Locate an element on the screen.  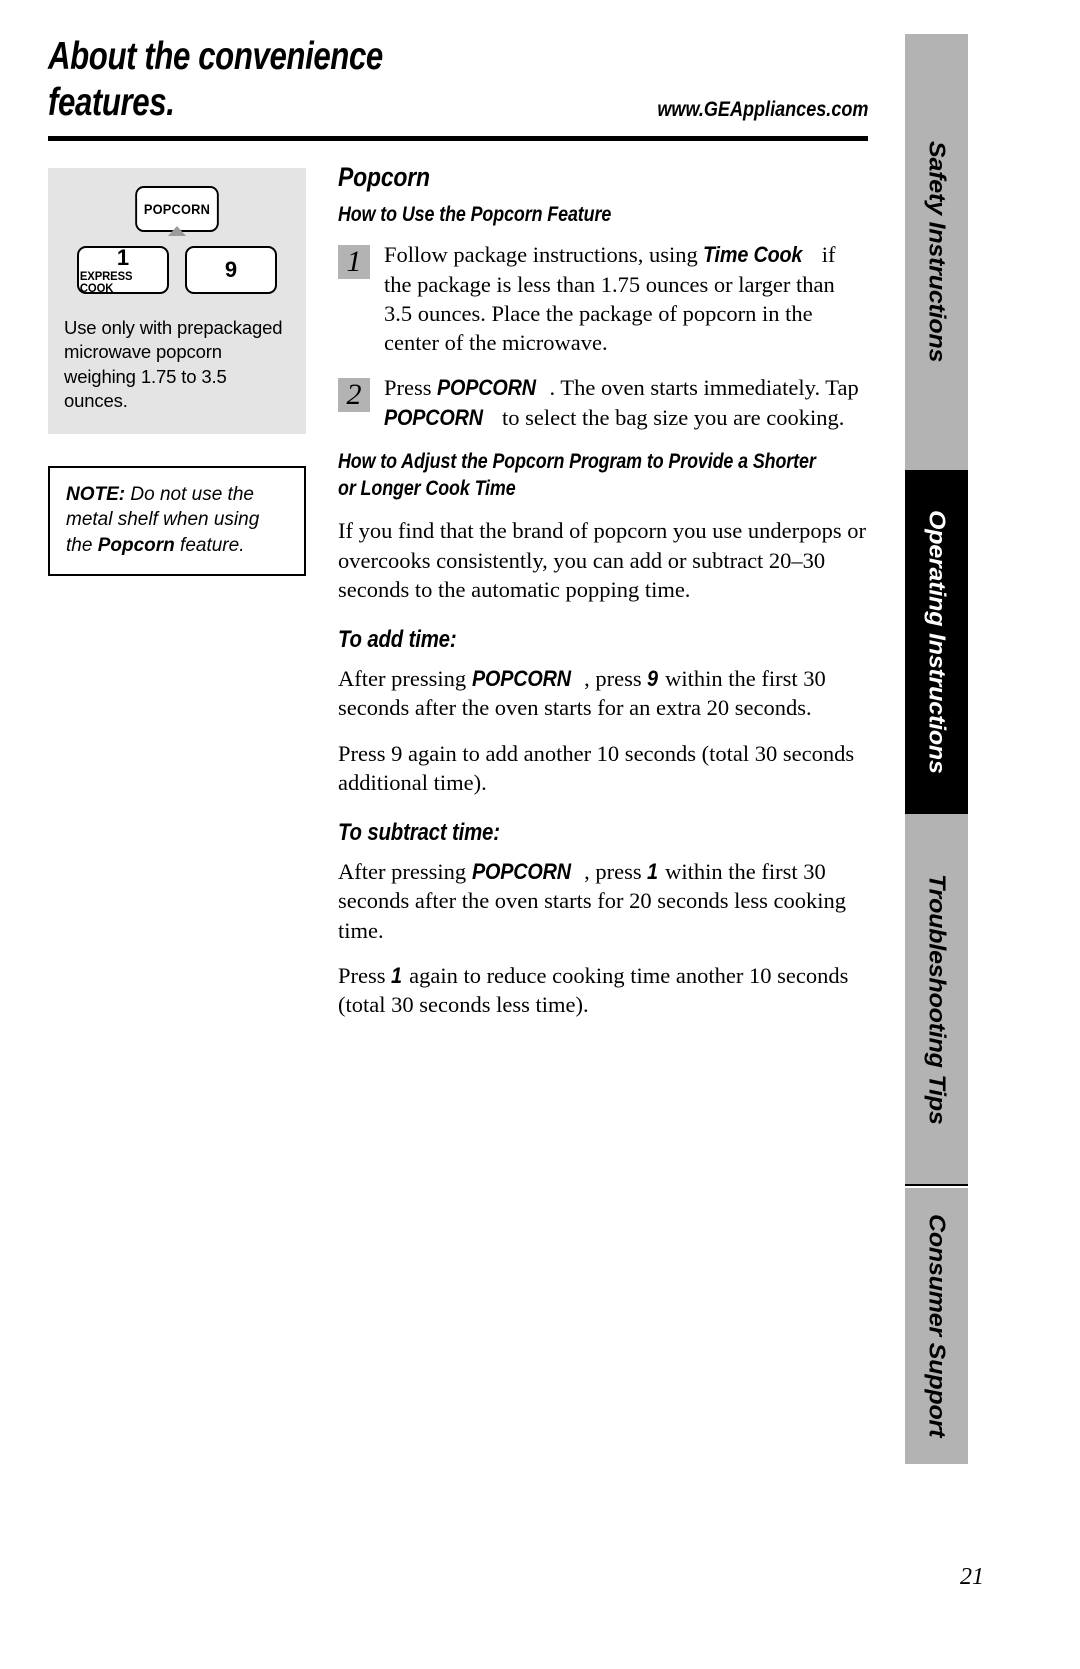
tab-label: Operating Instructions is located at coordinates (937, 642).